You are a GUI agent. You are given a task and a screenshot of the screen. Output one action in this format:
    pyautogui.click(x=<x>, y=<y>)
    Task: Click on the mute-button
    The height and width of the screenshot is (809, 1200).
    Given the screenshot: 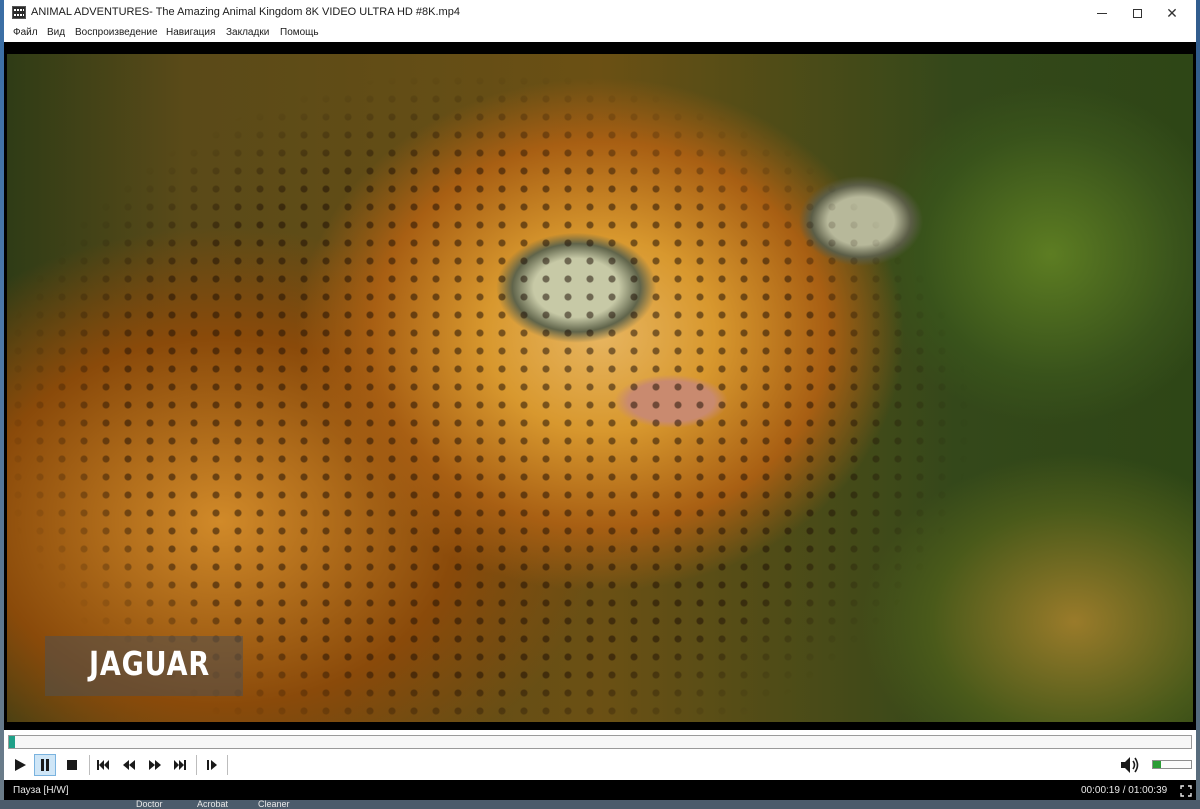 What is the action you would take?
    pyautogui.click(x=1130, y=765)
    